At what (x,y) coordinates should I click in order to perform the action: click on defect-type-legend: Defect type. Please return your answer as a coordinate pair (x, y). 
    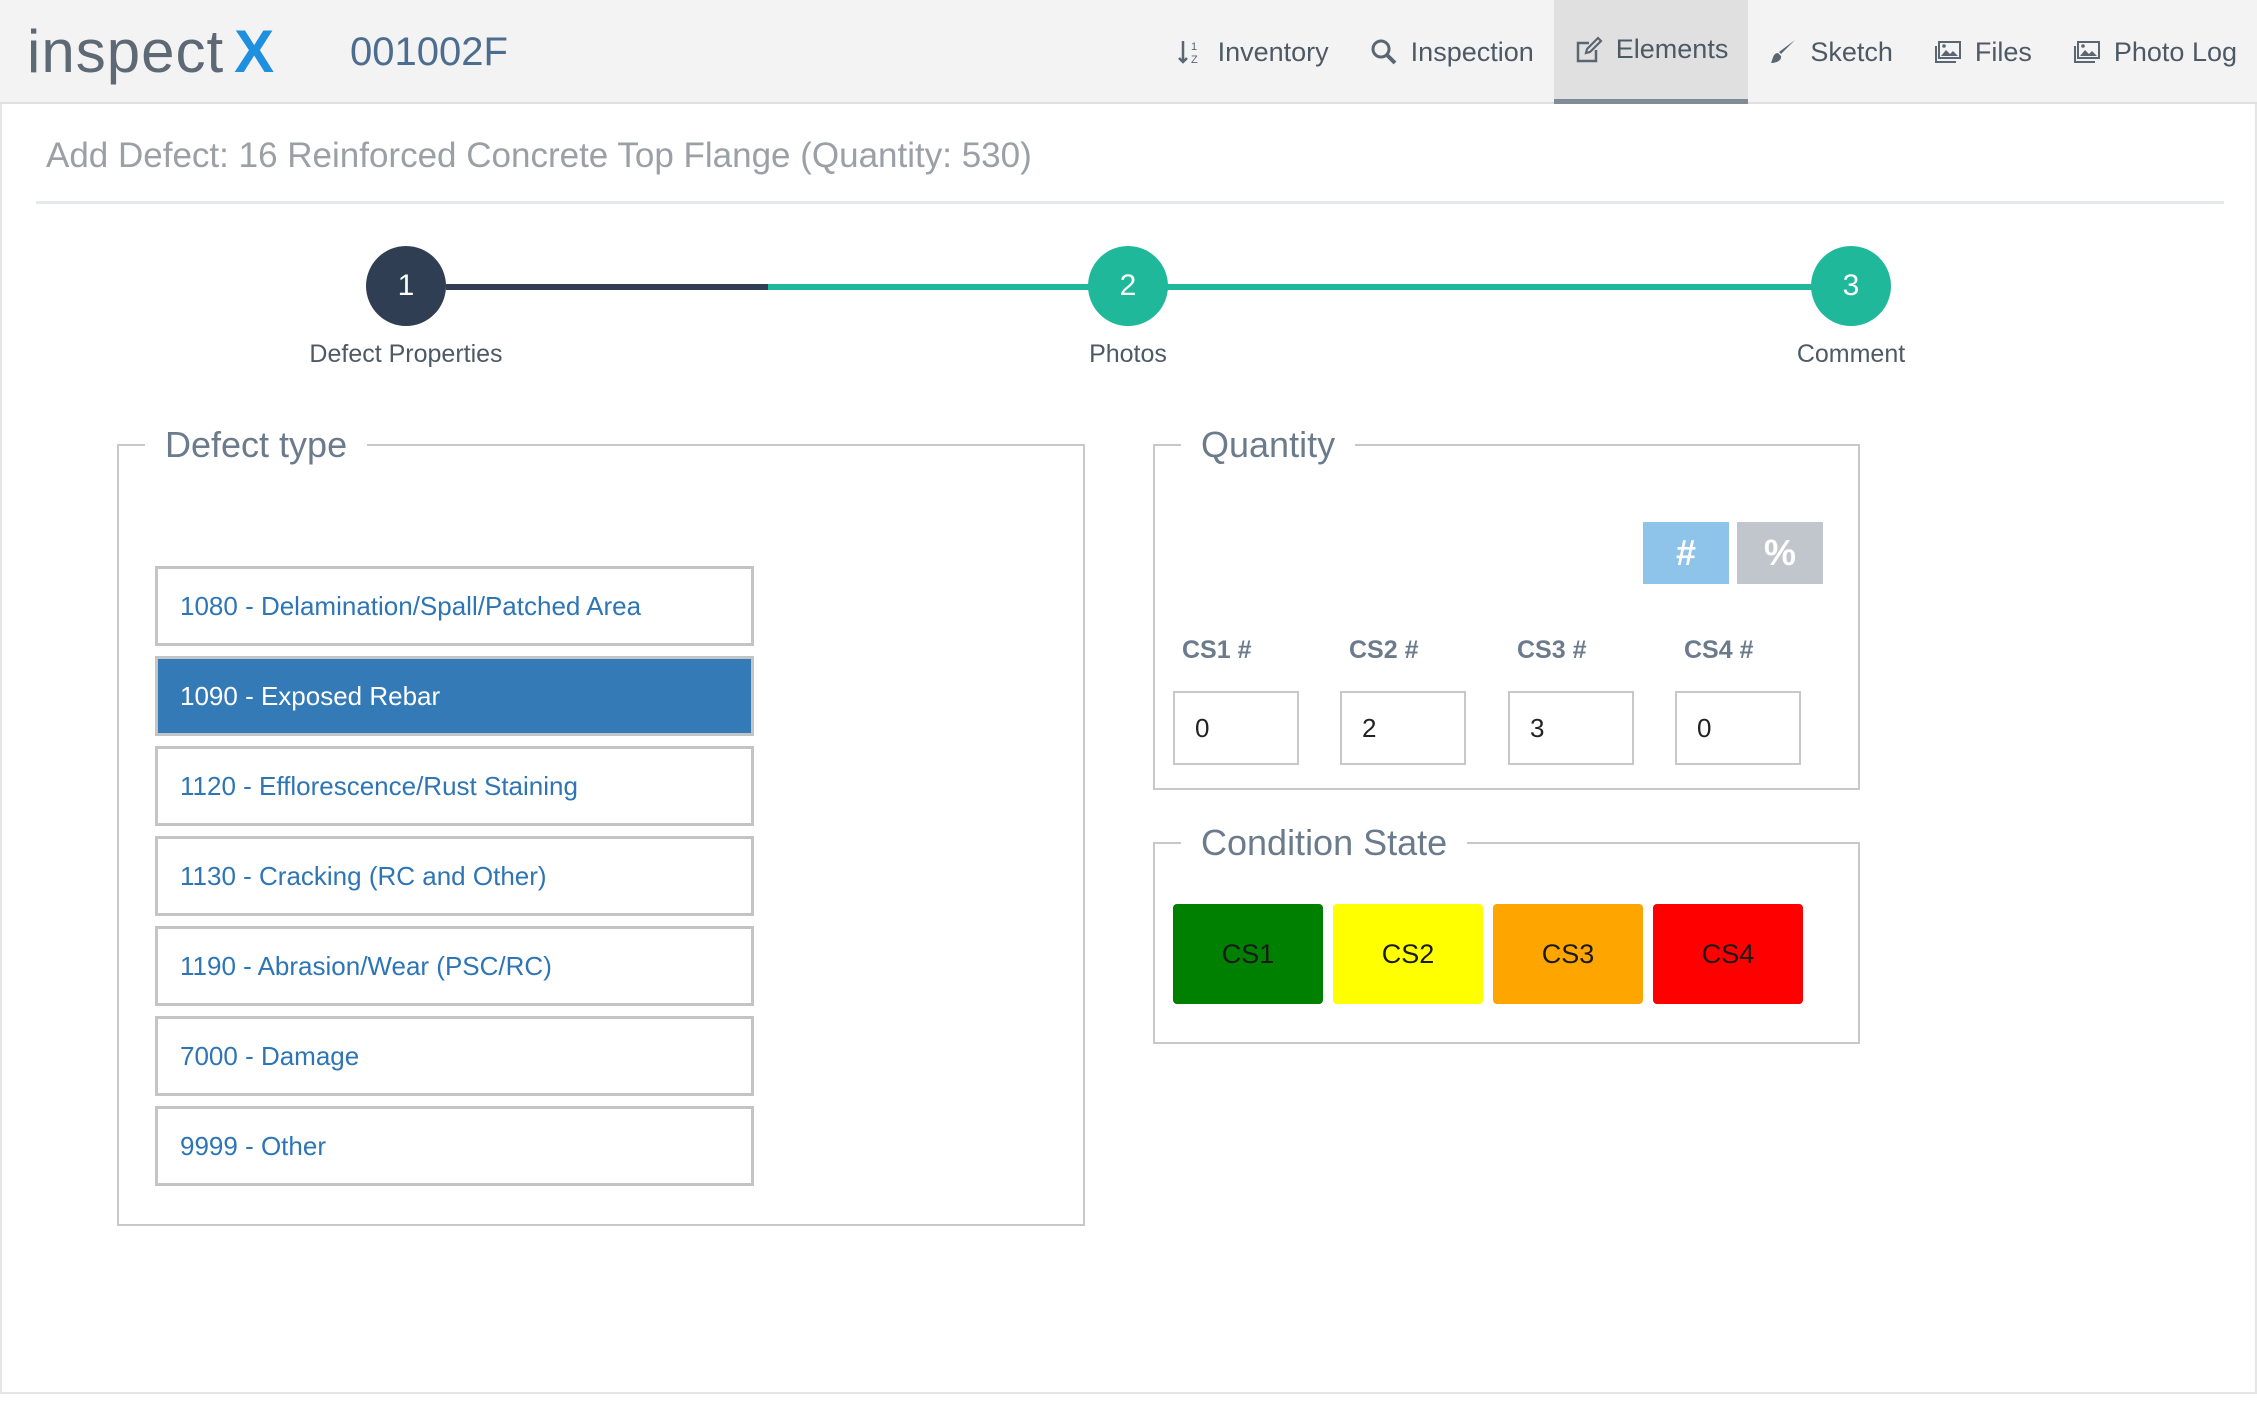
    Looking at the image, I should click on (256, 444).